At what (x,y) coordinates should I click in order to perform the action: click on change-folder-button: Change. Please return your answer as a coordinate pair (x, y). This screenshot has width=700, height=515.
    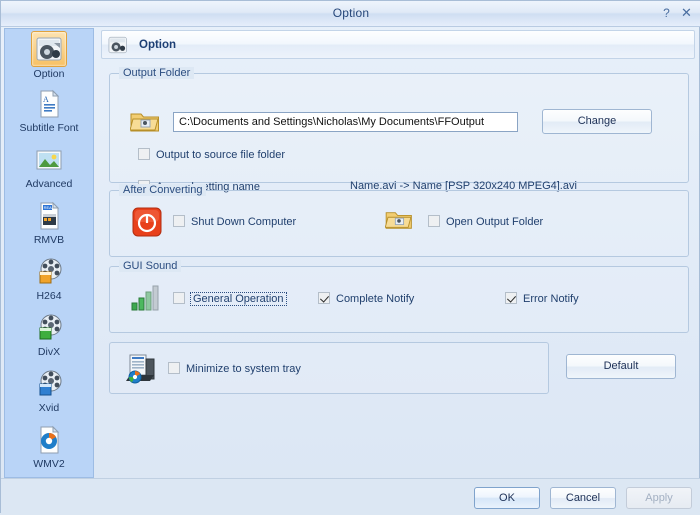
    Looking at the image, I should click on (597, 121).